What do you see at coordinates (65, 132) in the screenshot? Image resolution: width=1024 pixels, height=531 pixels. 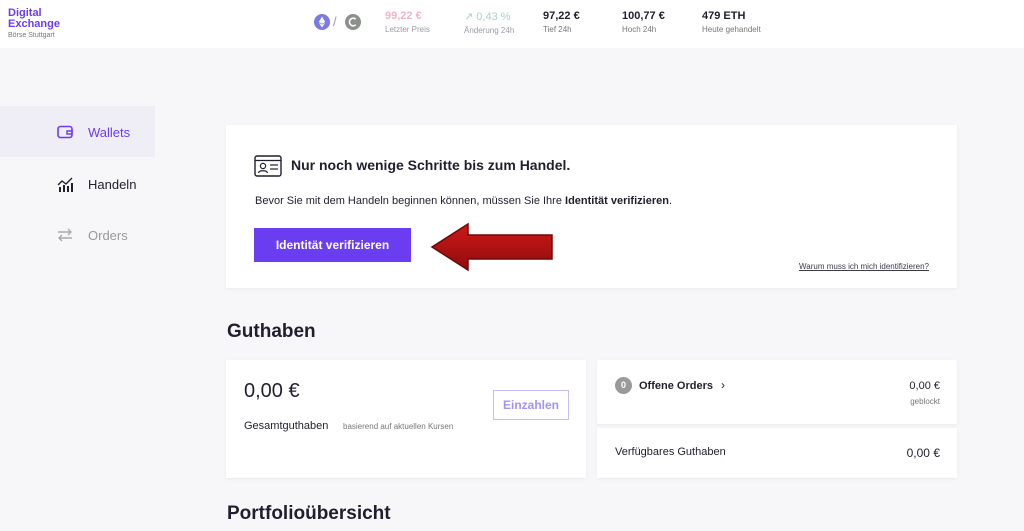 I see `wallet-icon` at bounding box center [65, 132].